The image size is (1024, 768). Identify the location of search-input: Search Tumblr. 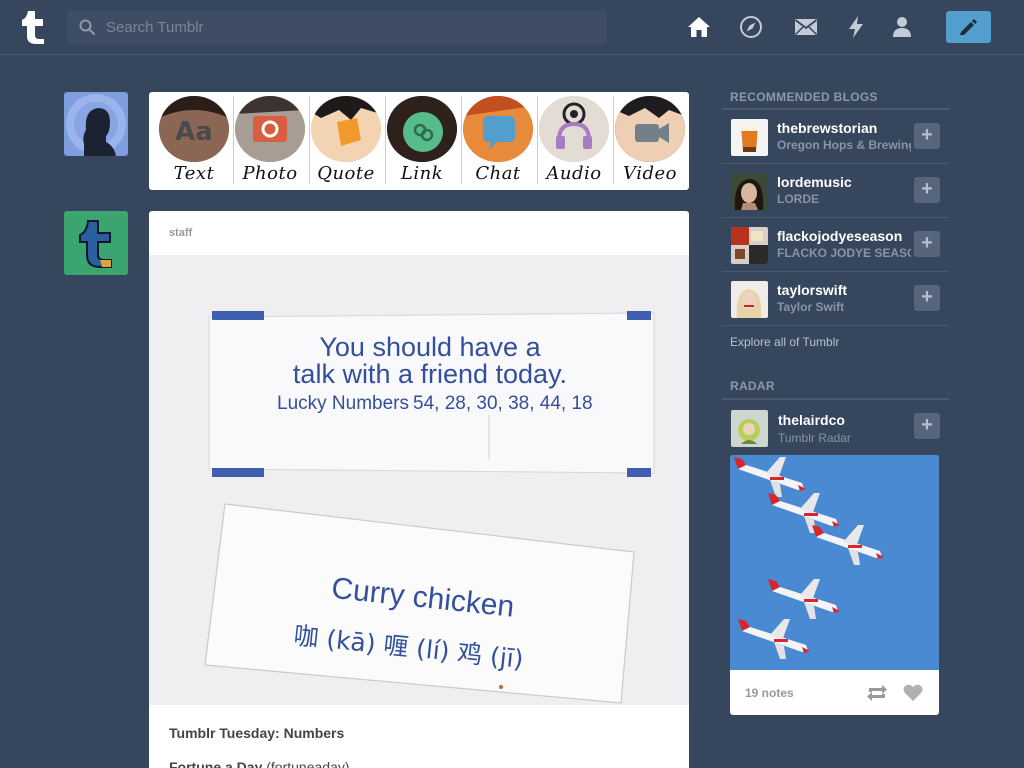
(155, 27).